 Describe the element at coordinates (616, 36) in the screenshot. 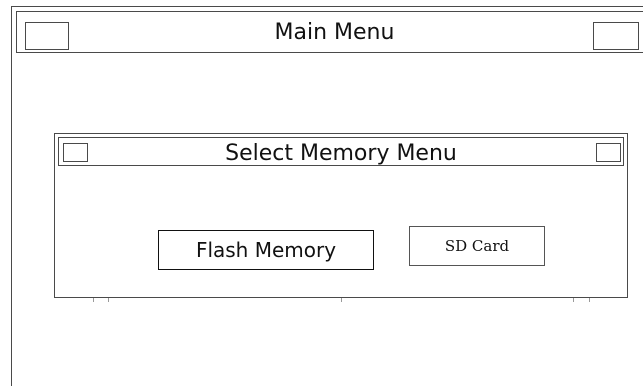

I see `main-menu-right-title-button` at that location.